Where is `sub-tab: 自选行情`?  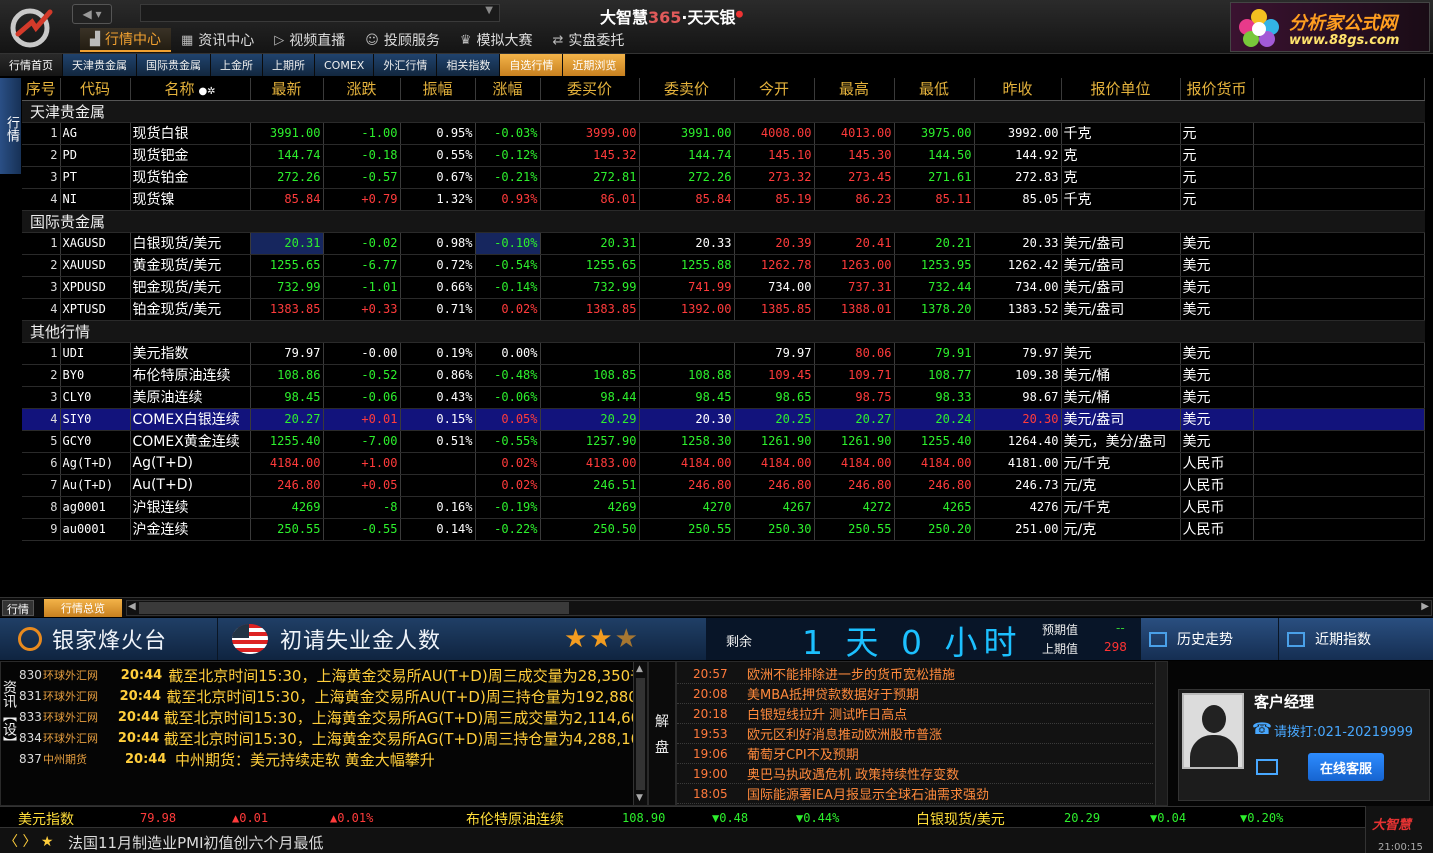 sub-tab: 自选行情 is located at coordinates (532, 65).